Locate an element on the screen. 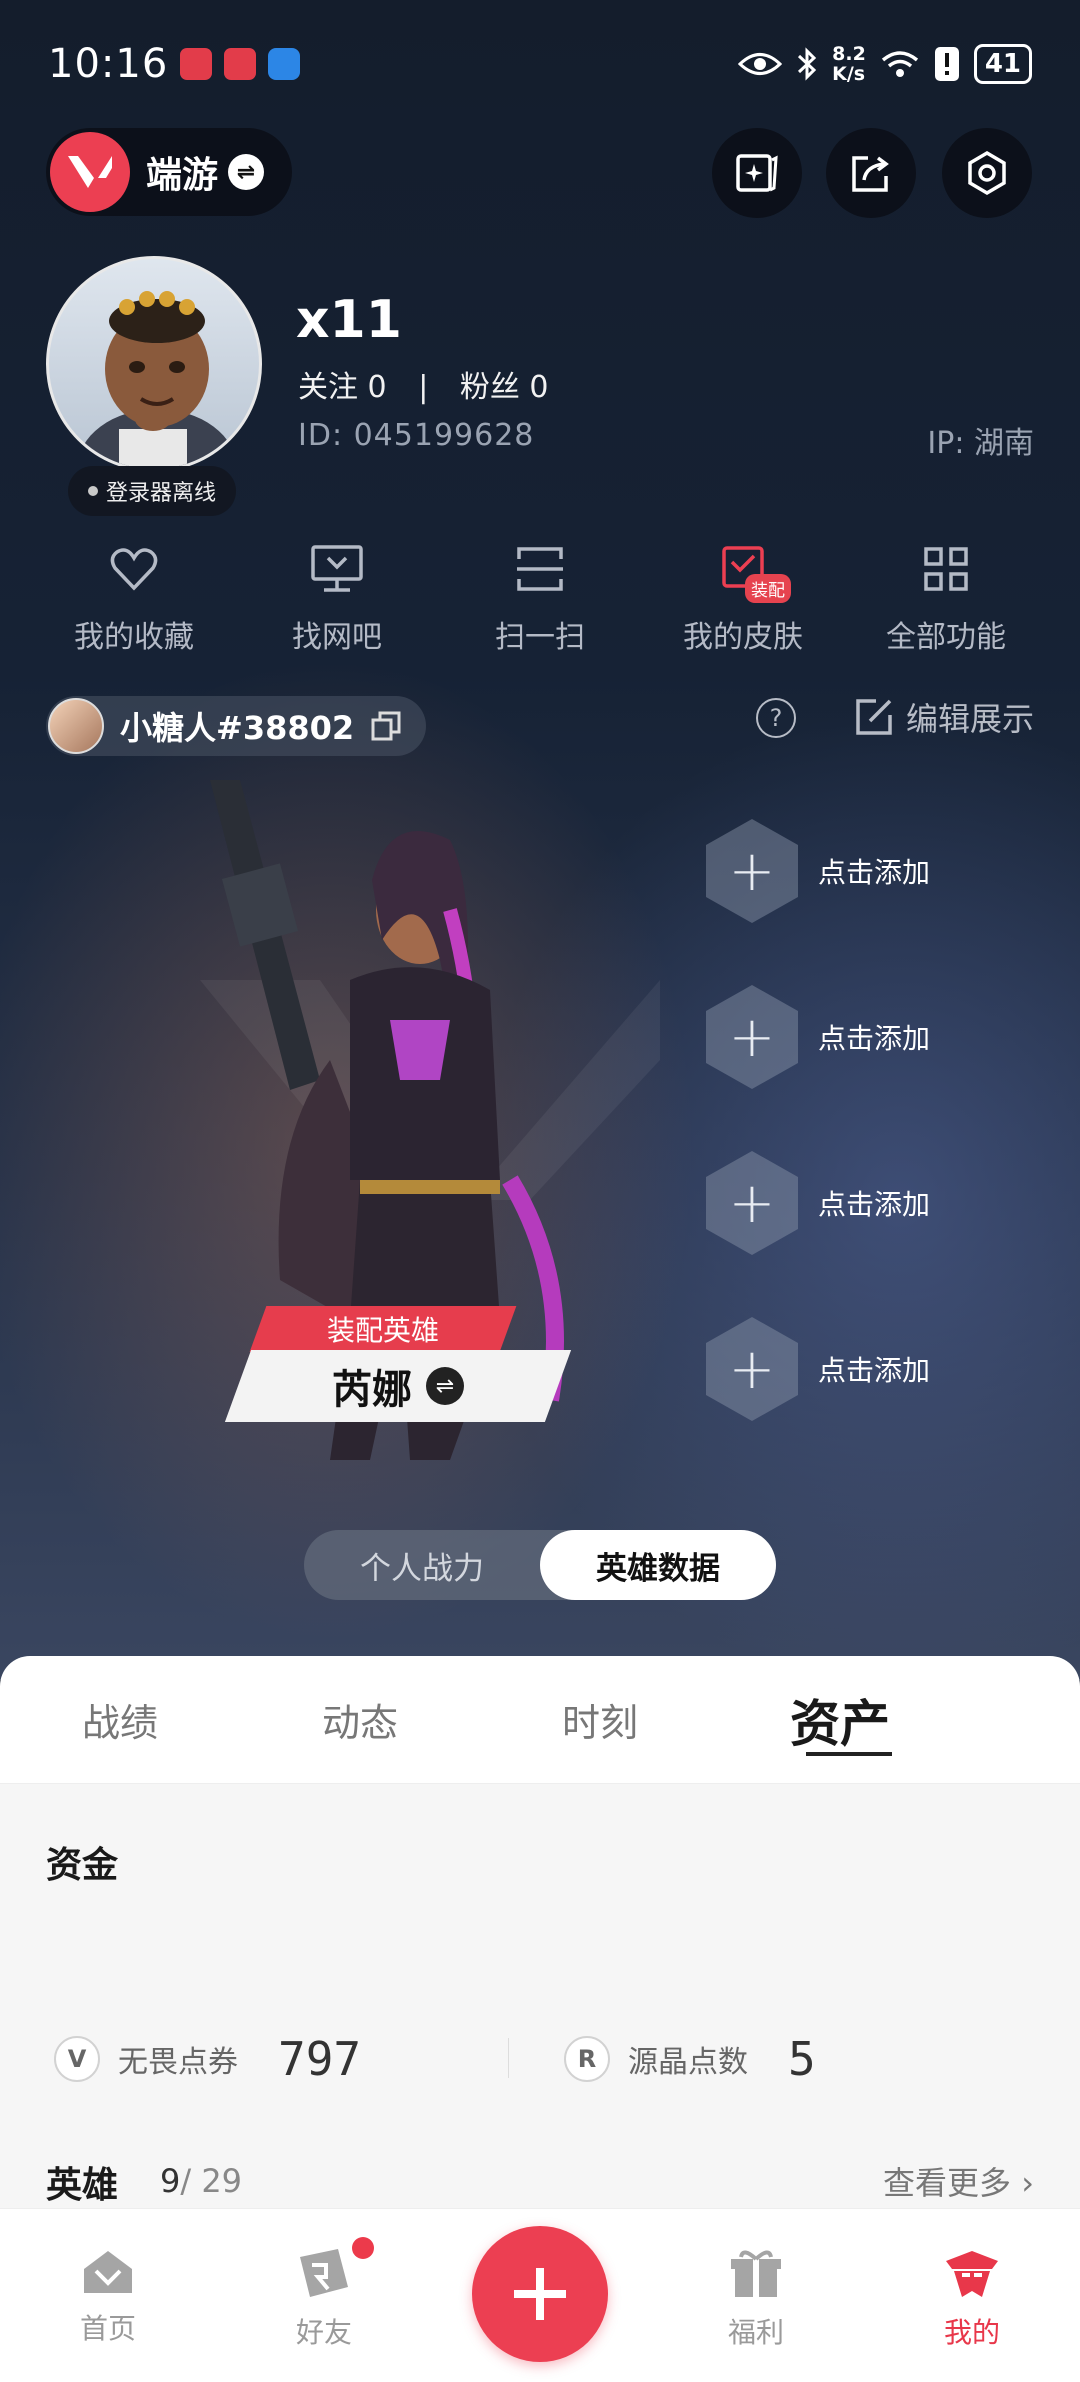  quick-item-scan: 扫一扫 is located at coordinates (540, 598).